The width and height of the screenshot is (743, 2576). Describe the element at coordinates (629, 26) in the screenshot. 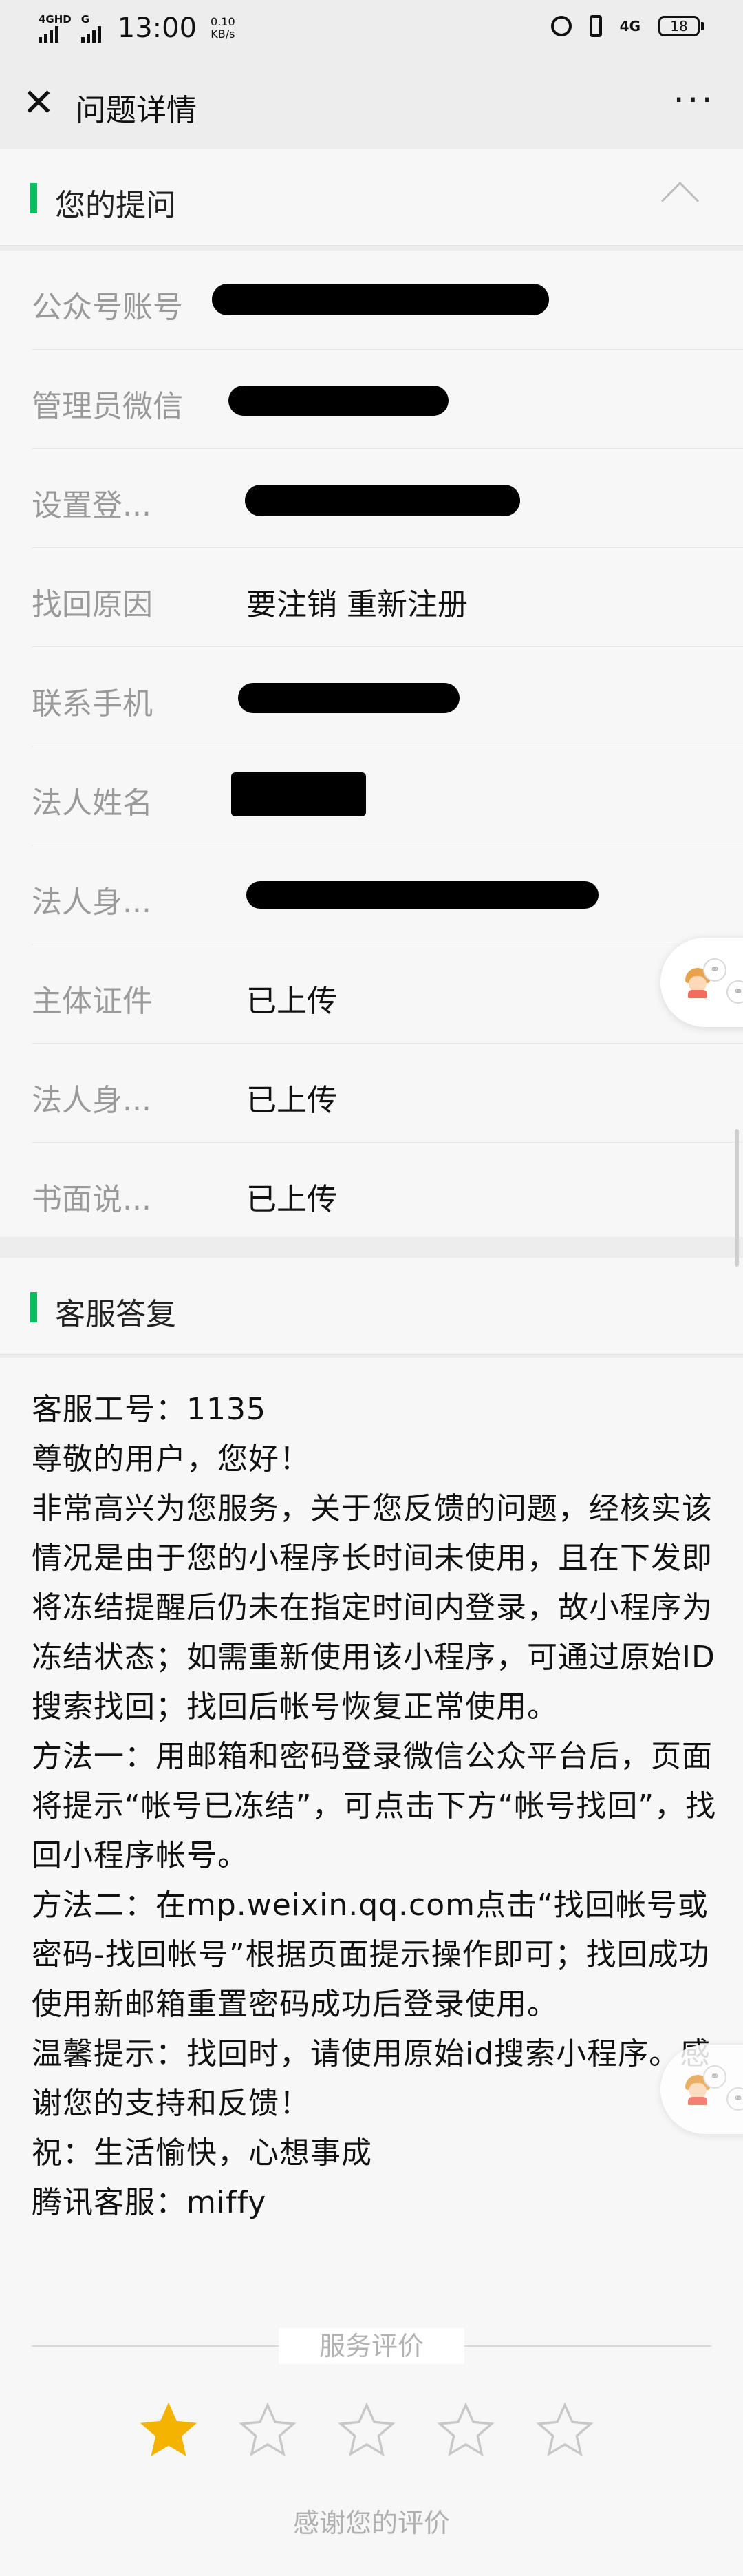

I see `network-4g-label: 4G` at that location.